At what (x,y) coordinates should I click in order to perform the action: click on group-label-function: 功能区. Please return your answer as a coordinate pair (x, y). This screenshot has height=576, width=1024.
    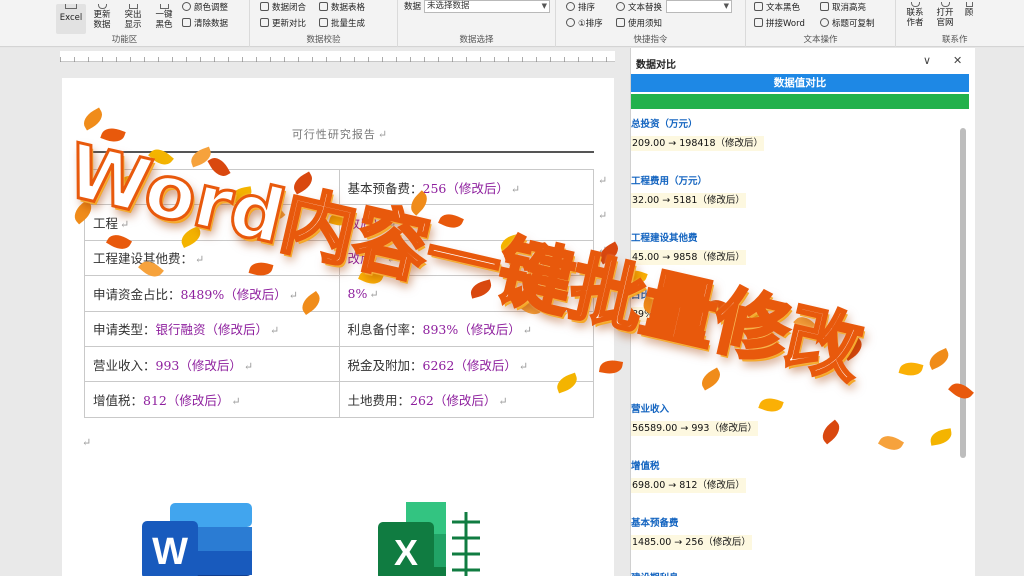
    Looking at the image, I should click on (124, 40).